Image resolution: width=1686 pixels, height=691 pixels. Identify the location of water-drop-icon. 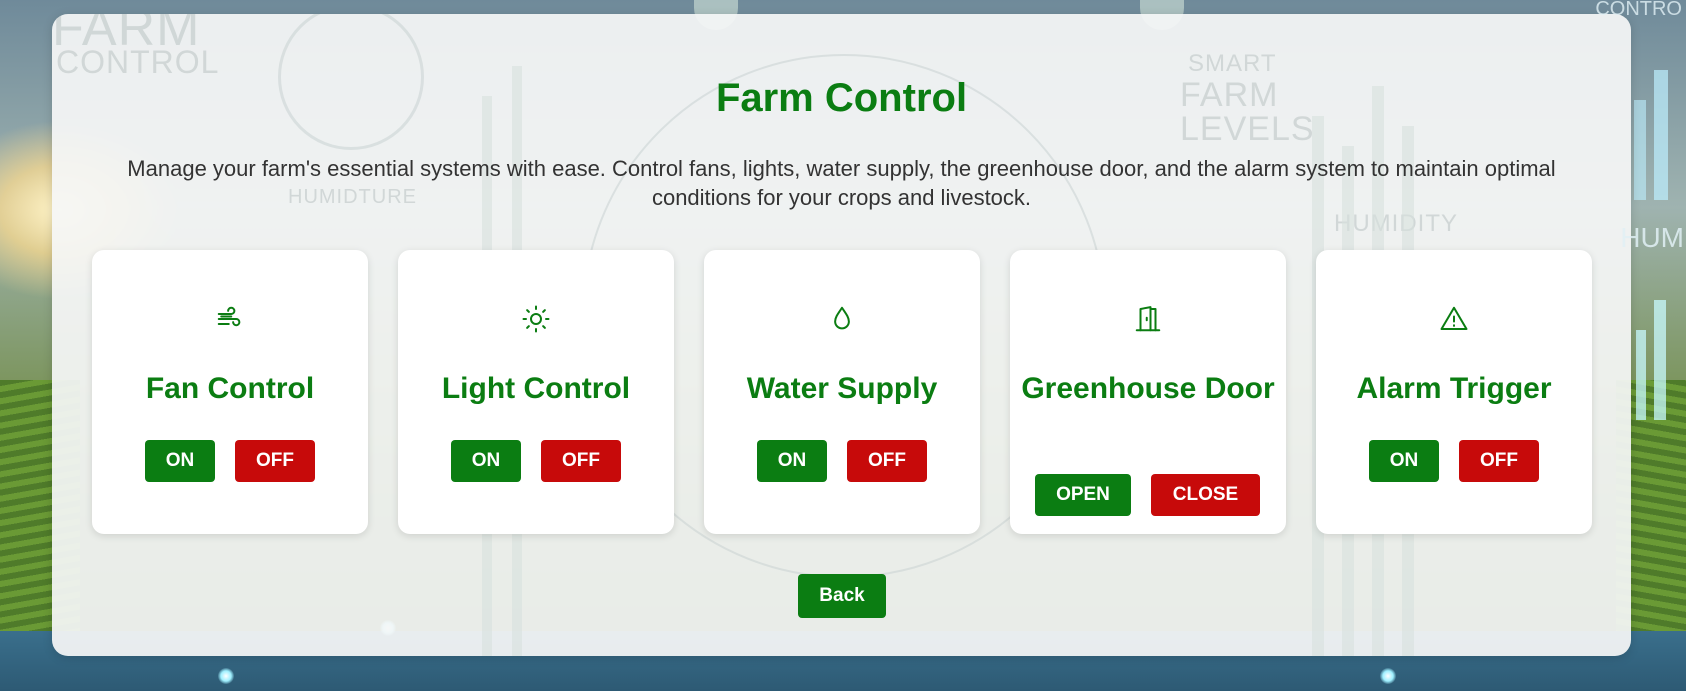
(842, 318).